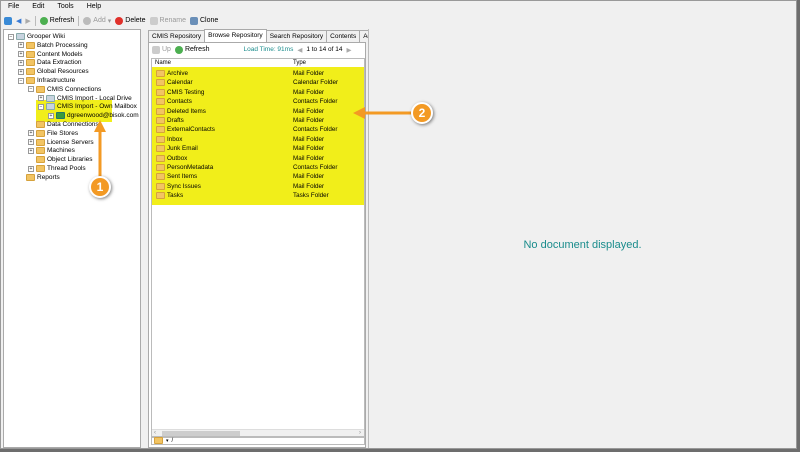  I want to click on annotation-arrows, so click(253, 142).